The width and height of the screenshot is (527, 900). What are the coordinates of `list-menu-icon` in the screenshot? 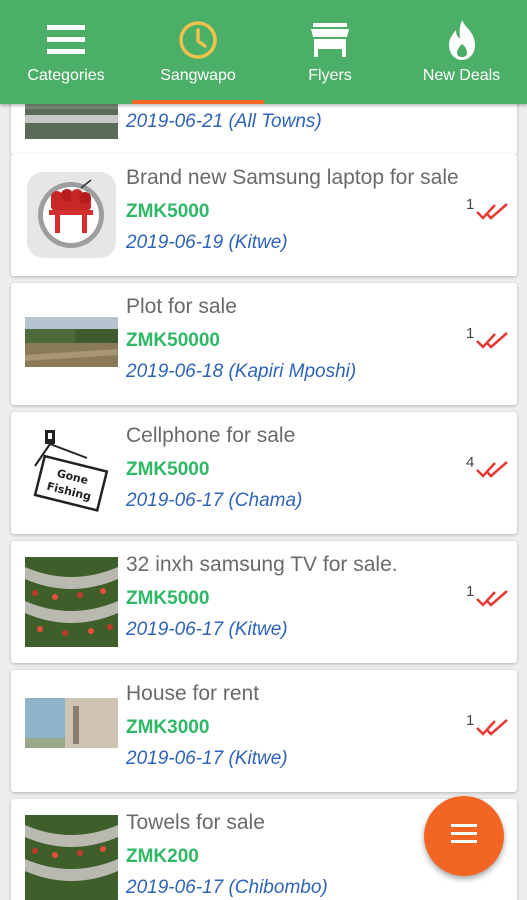 It's located at (464, 836).